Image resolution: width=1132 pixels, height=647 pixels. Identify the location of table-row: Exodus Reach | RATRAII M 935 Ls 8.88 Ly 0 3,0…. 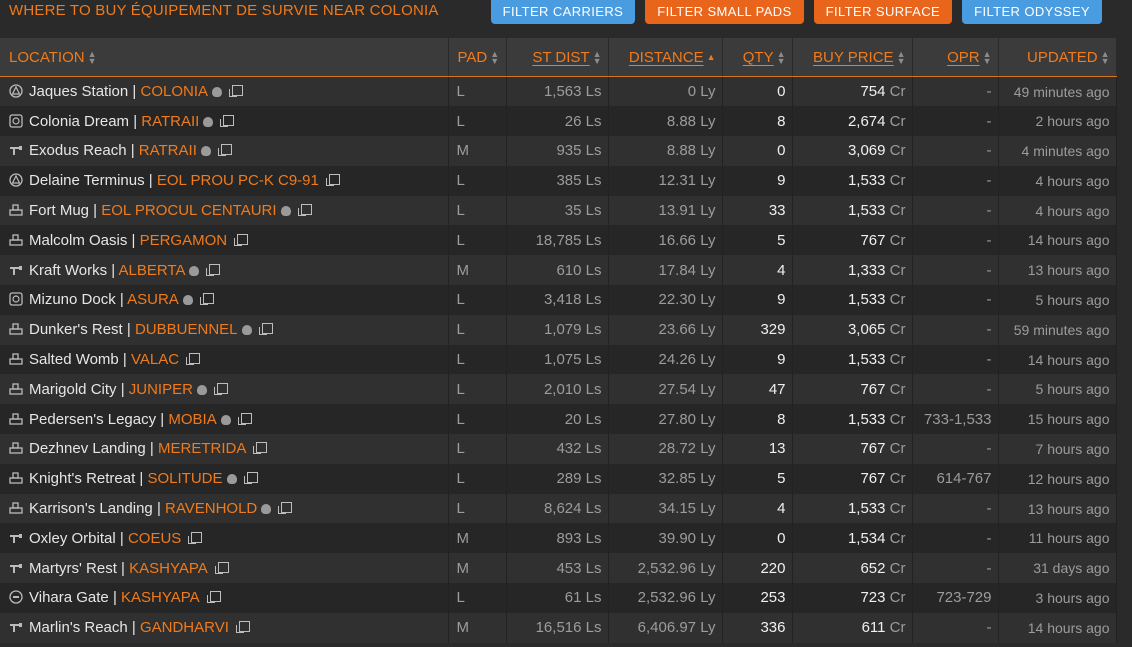
(558, 151).